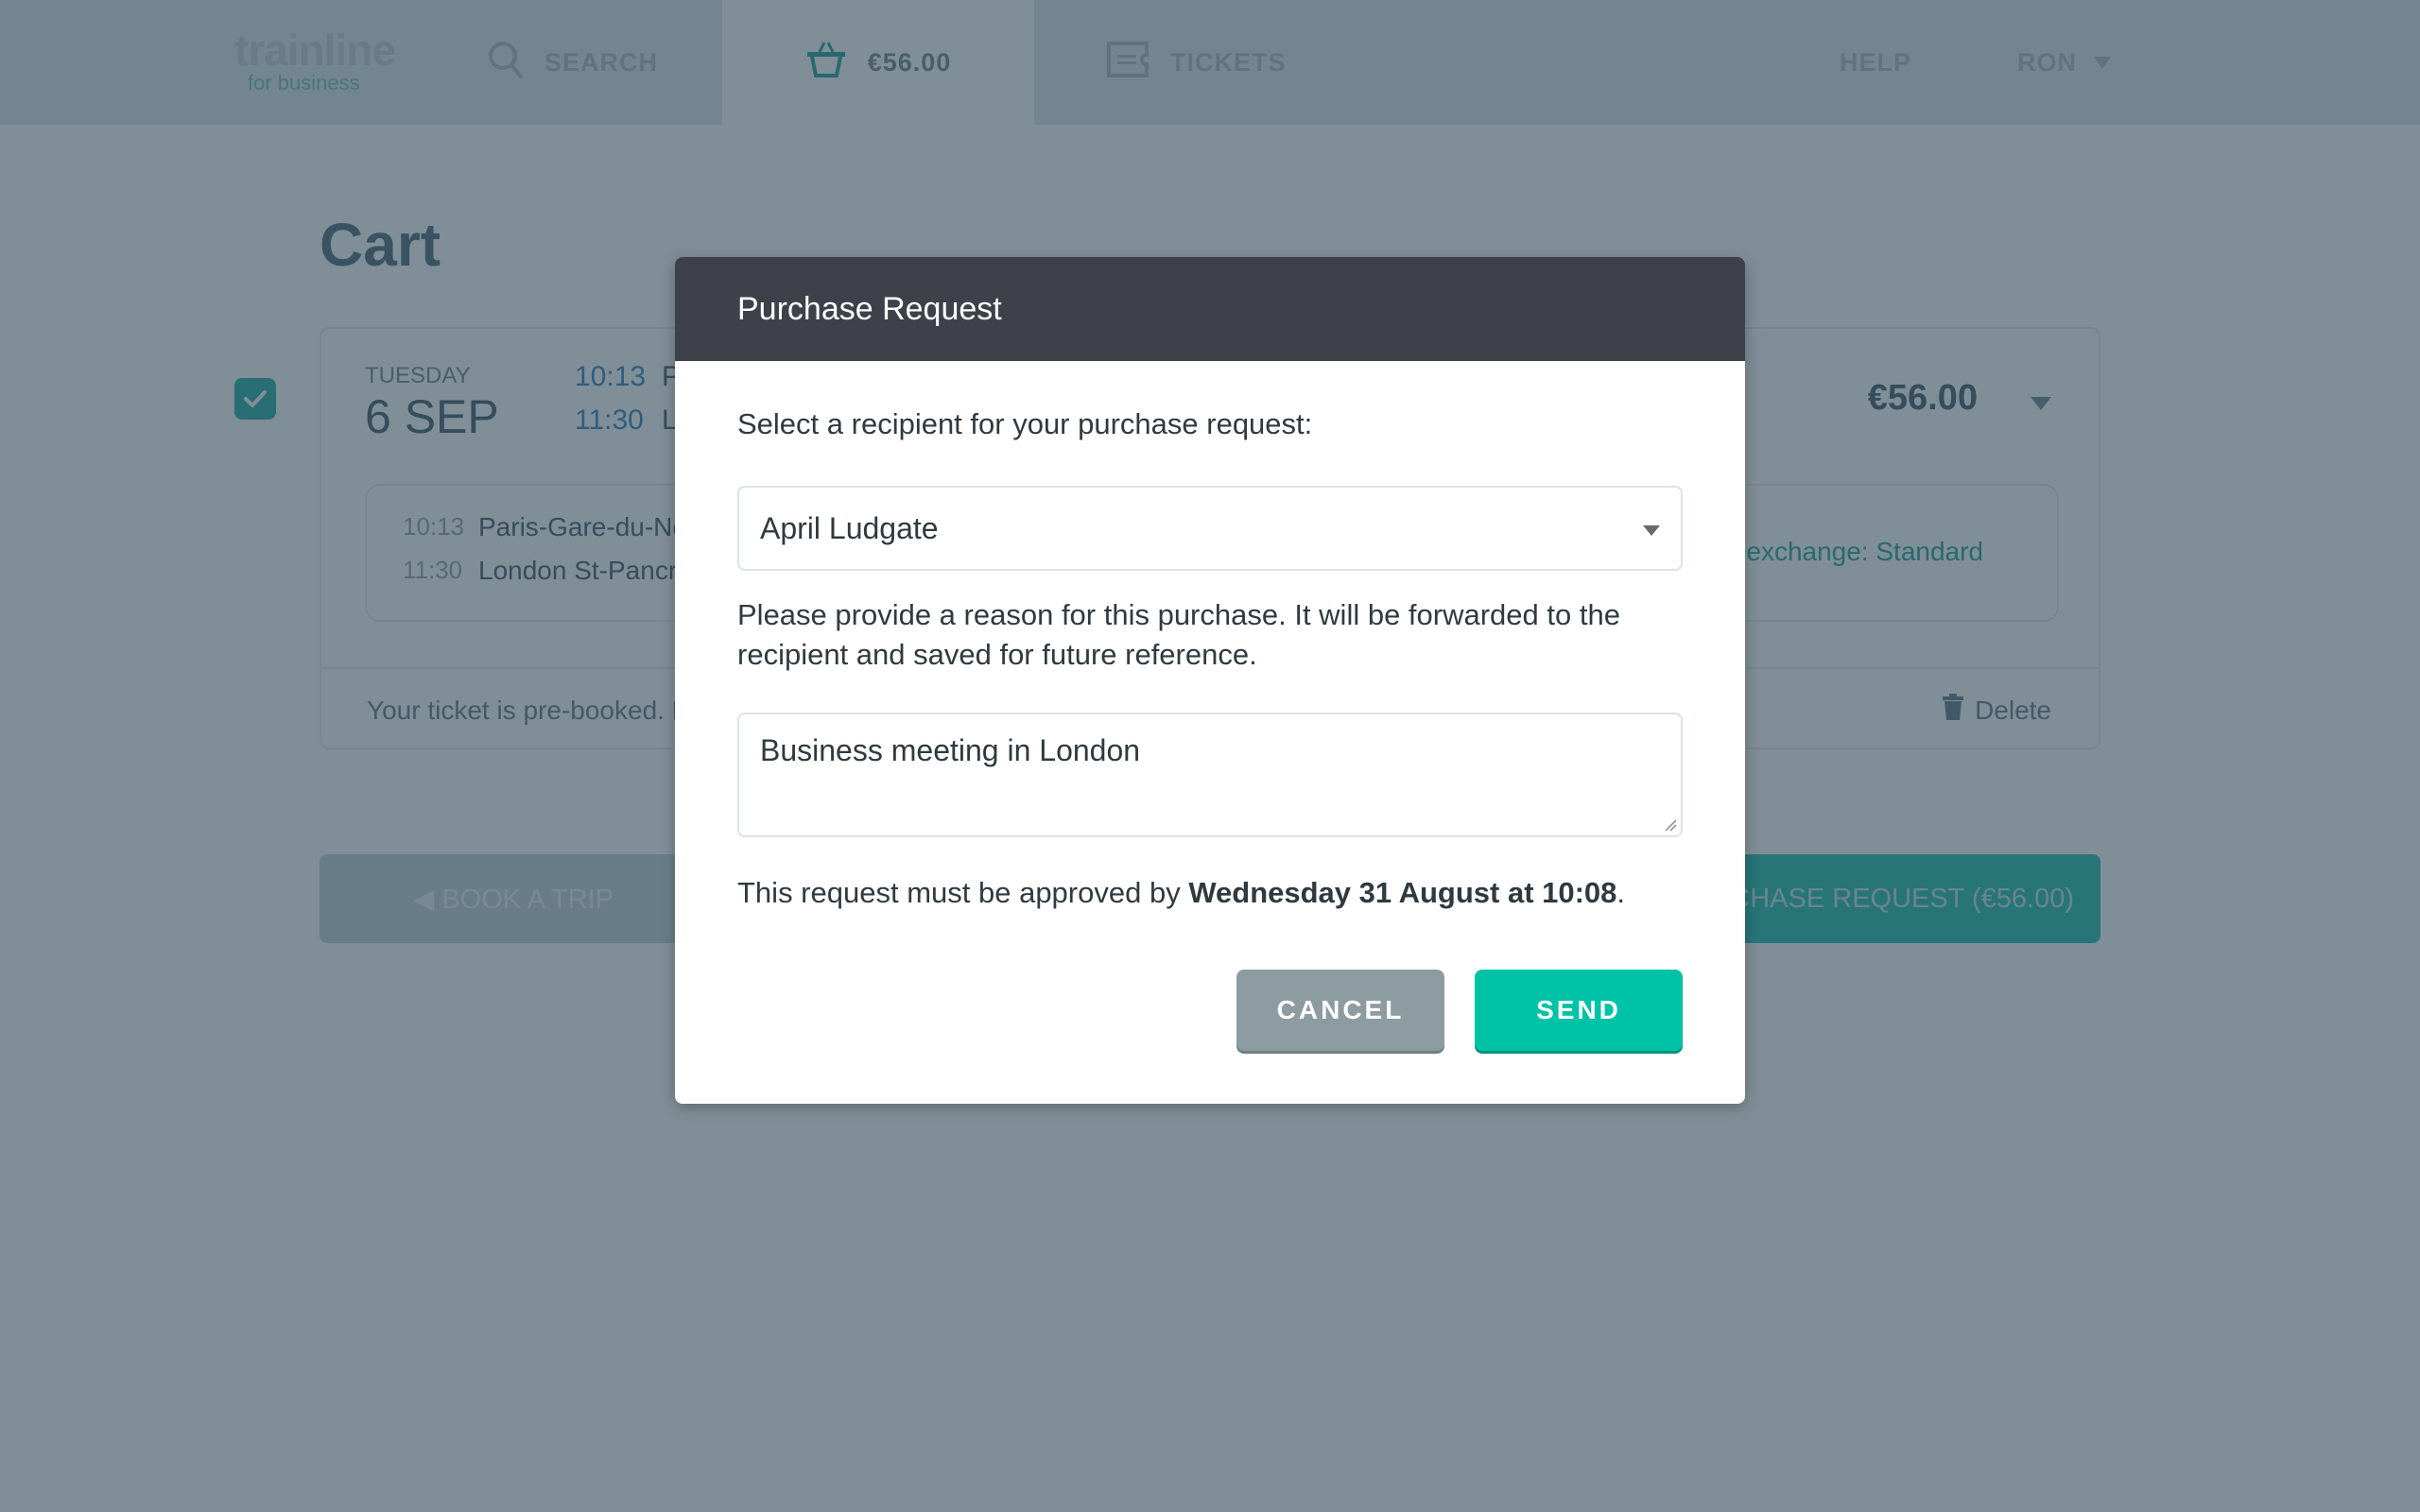  I want to click on send-button: SEND, so click(1579, 1010).